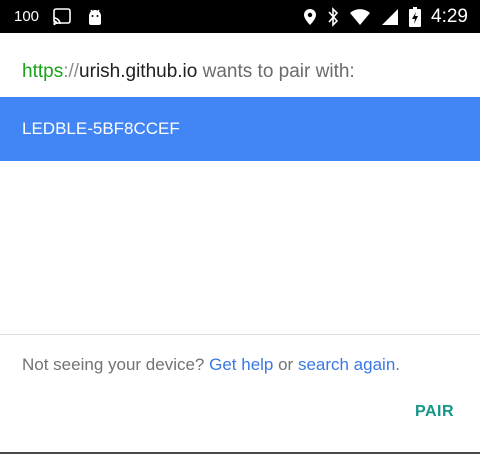 The width and height of the screenshot is (480, 454). What do you see at coordinates (240, 129) in the screenshot?
I see `device-item-selected: LEDBLE-5BF8CCEF` at bounding box center [240, 129].